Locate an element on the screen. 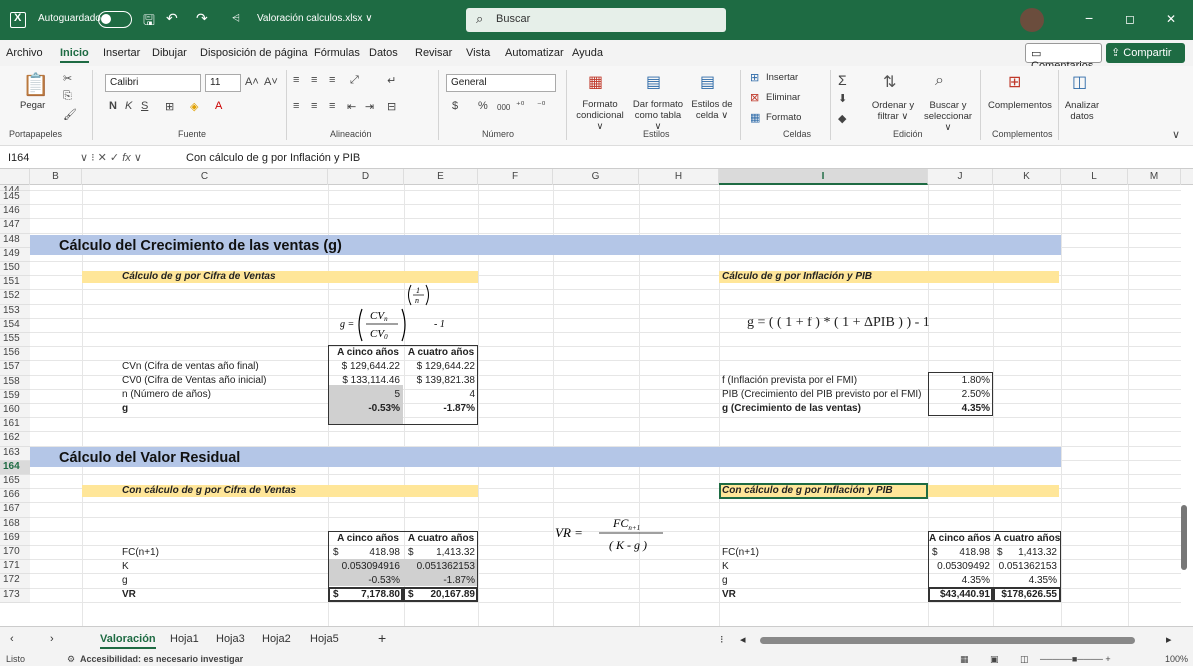  align-right-icon: ≡ is located at coordinates (332, 106).